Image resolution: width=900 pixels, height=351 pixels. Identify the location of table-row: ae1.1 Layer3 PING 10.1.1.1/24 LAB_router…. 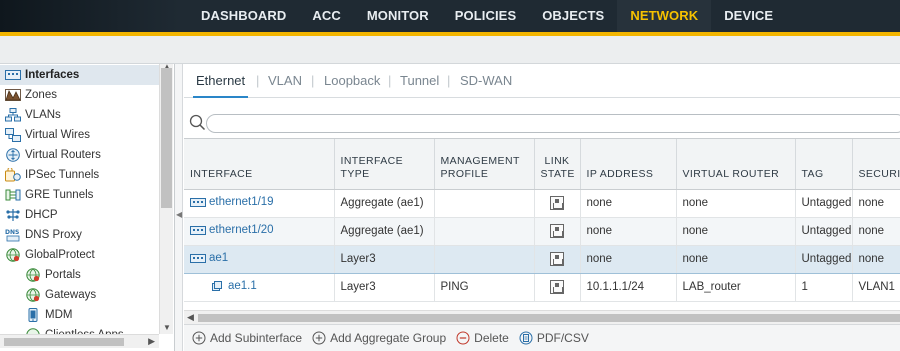
(542, 287).